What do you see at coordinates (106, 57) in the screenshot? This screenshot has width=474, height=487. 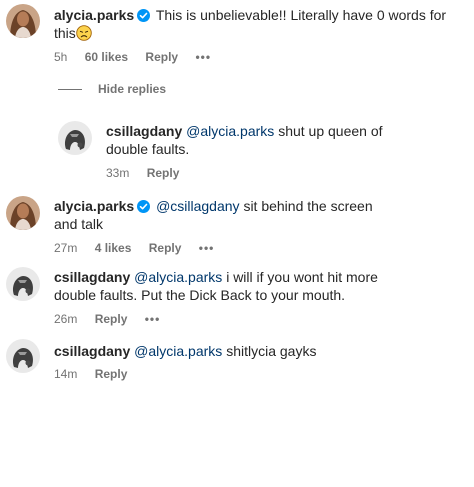 I see `likes-count: 60 likes` at bounding box center [106, 57].